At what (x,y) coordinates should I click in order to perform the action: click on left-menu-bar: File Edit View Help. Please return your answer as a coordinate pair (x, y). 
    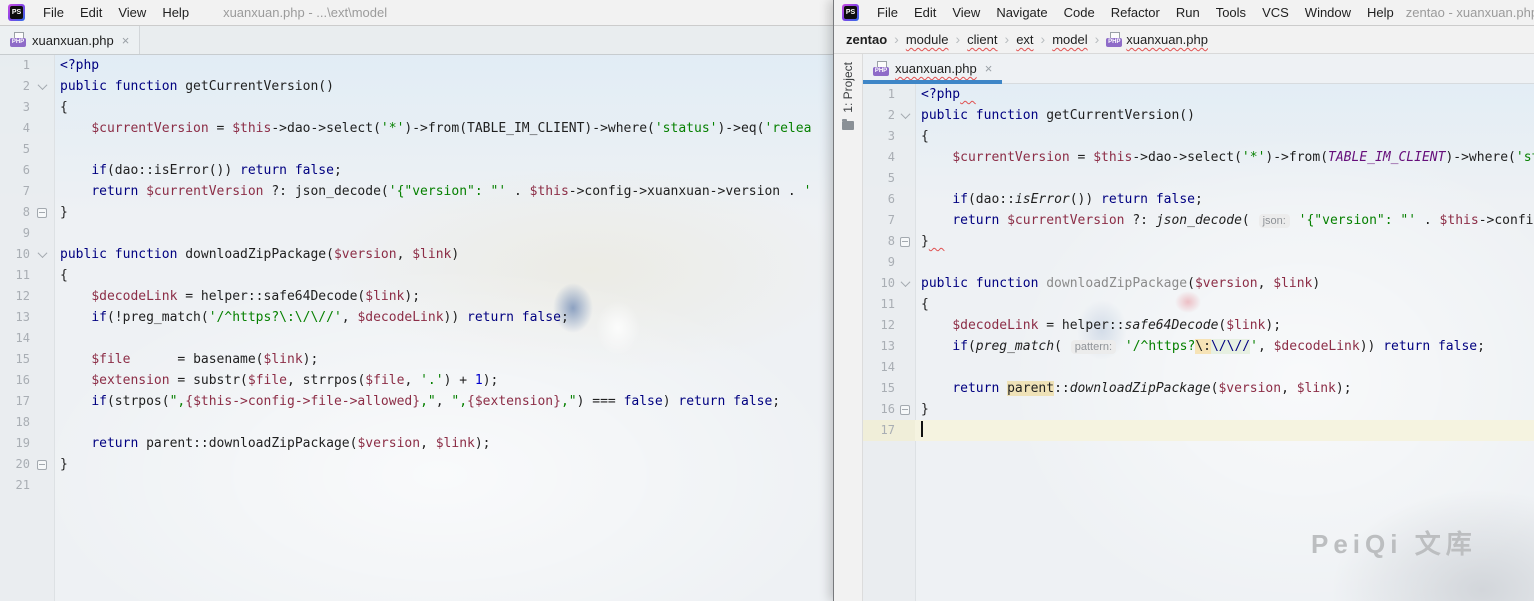
    Looking at the image, I should click on (116, 12).